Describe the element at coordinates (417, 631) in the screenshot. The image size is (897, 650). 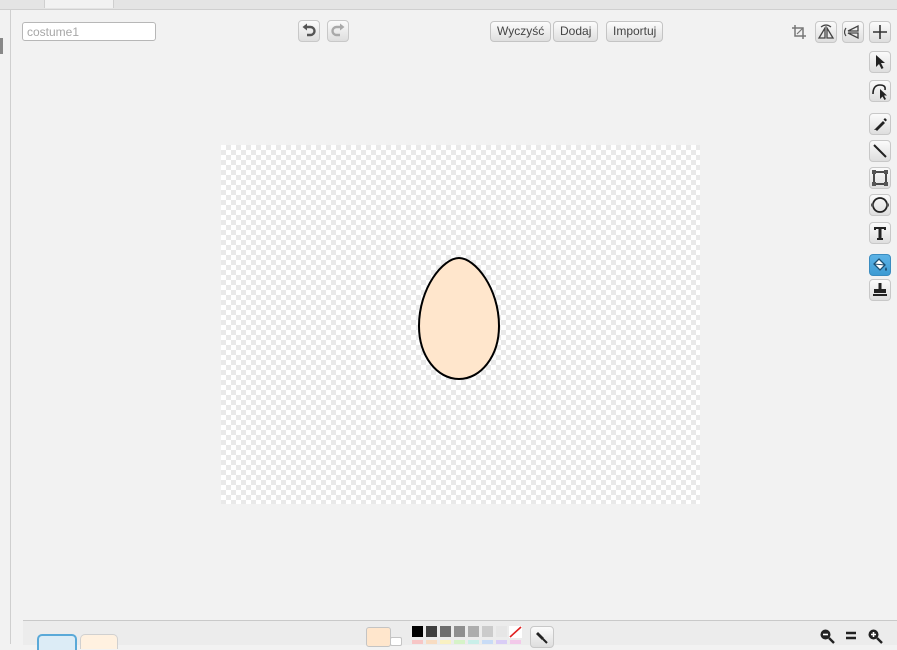
I see `palette-color-black` at that location.